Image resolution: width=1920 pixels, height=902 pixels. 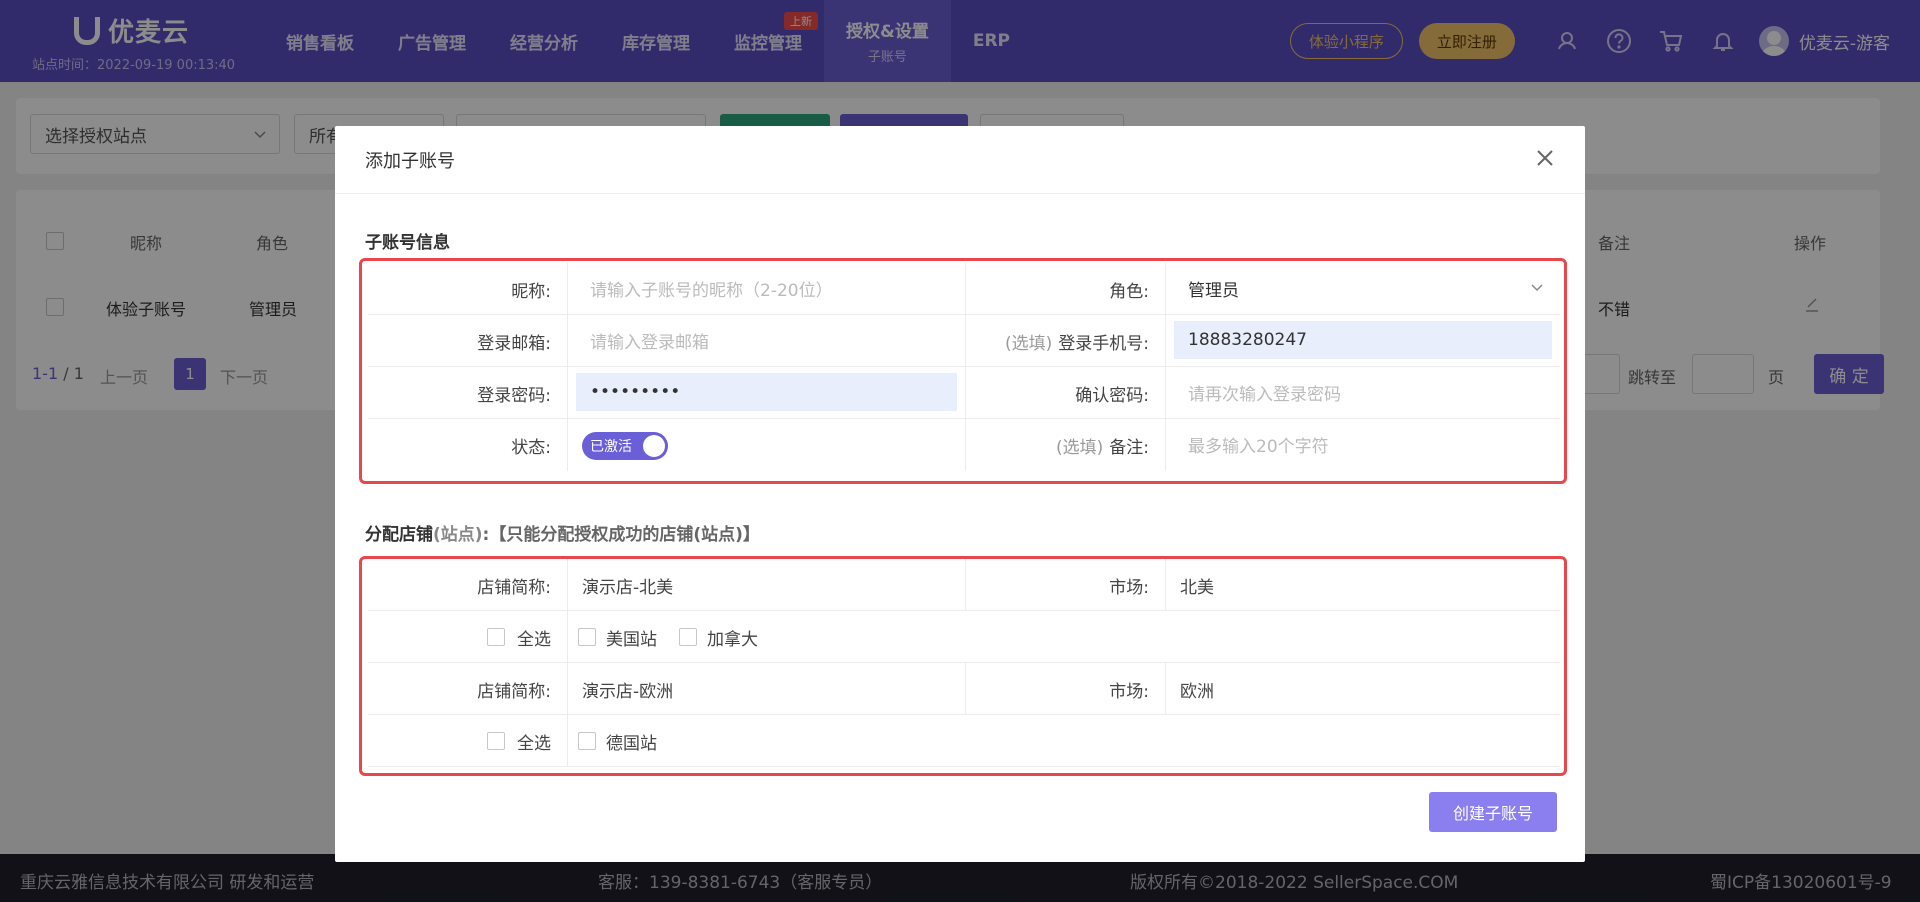 What do you see at coordinates (407, 243) in the screenshot?
I see `section-subaccount-info: 子账号信息` at bounding box center [407, 243].